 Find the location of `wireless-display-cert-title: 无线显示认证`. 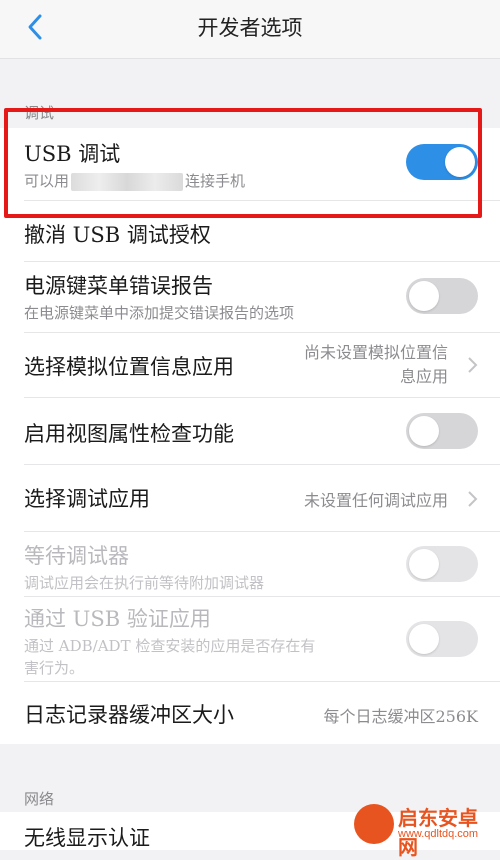

wireless-display-cert-title: 无线显示认证 is located at coordinates (87, 838).